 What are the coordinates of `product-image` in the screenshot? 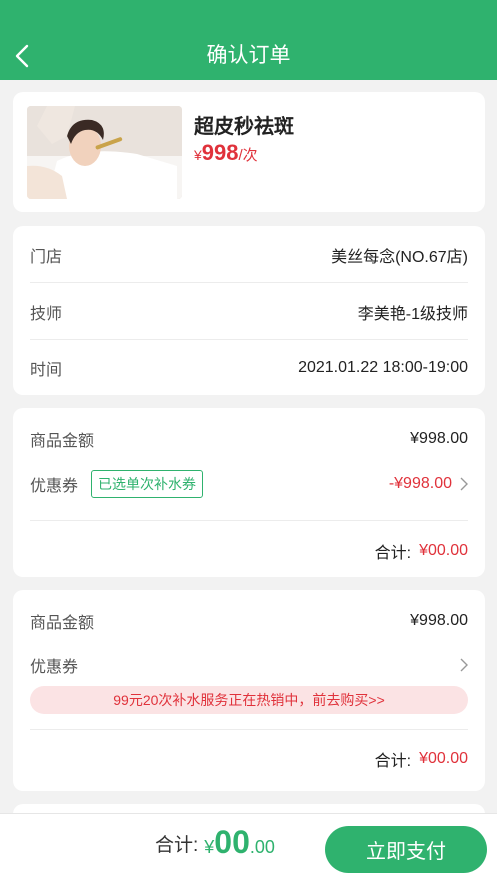 It's located at (104, 152).